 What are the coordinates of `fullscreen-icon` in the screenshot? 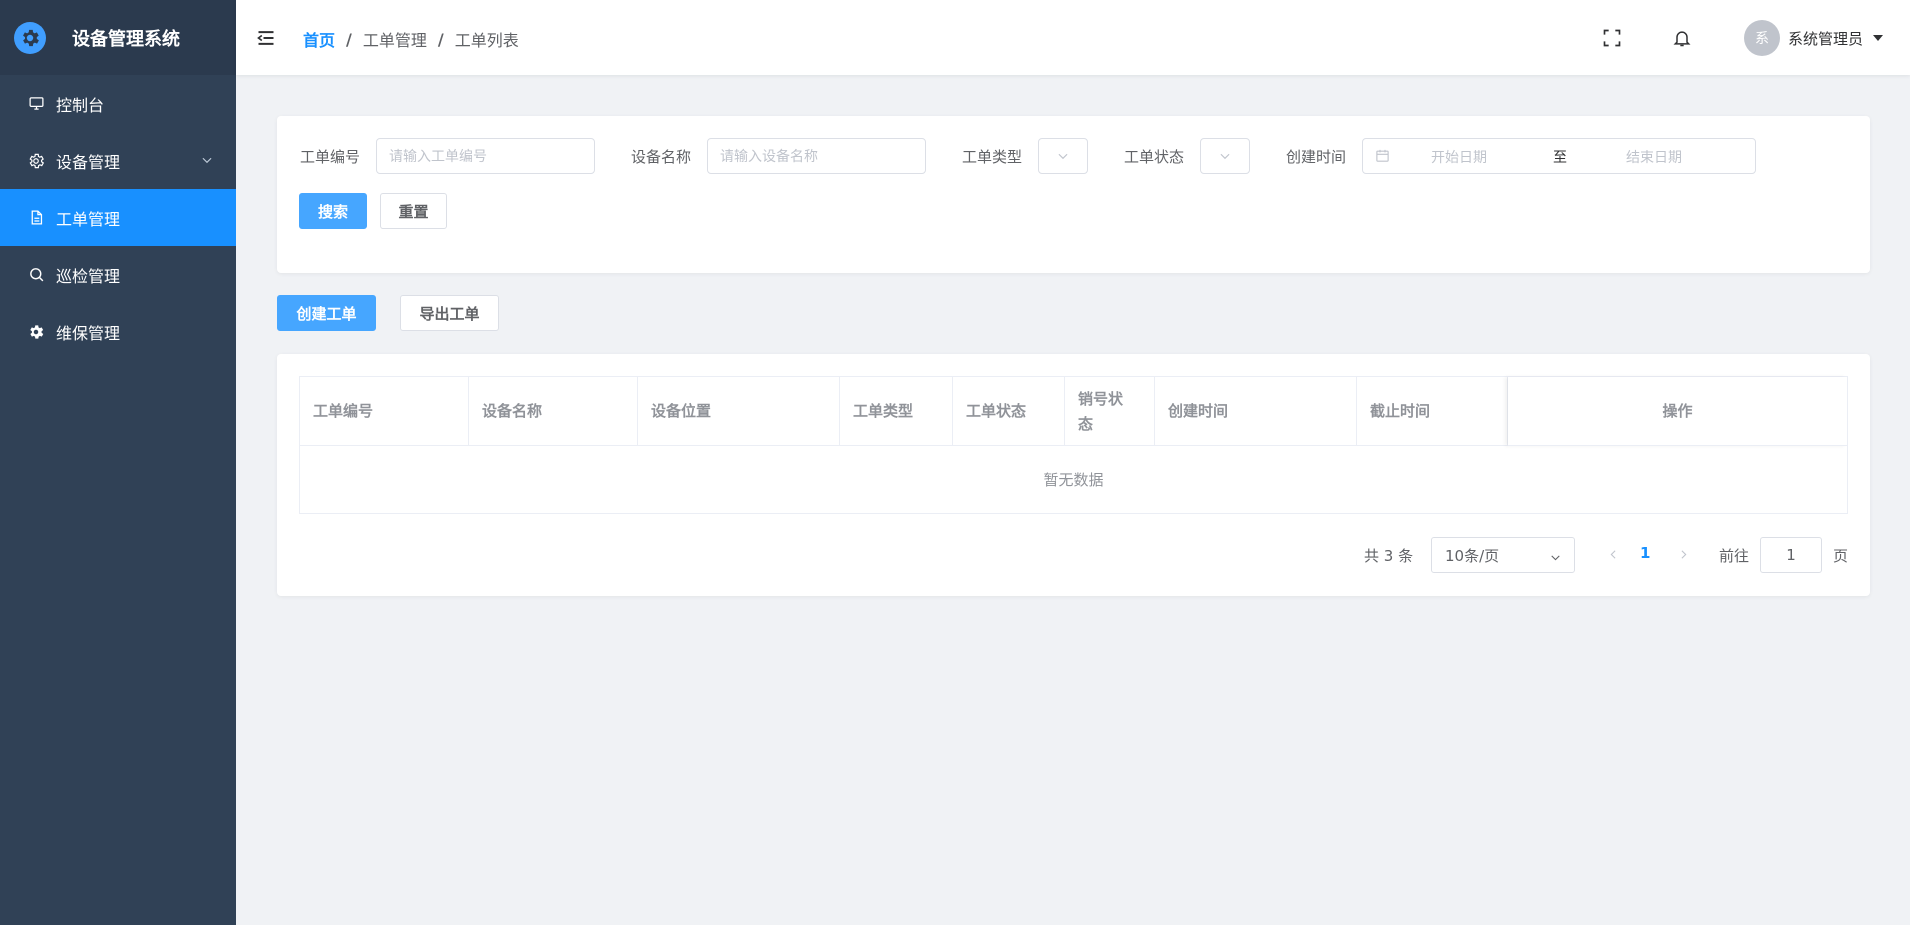 It's located at (1612, 38).